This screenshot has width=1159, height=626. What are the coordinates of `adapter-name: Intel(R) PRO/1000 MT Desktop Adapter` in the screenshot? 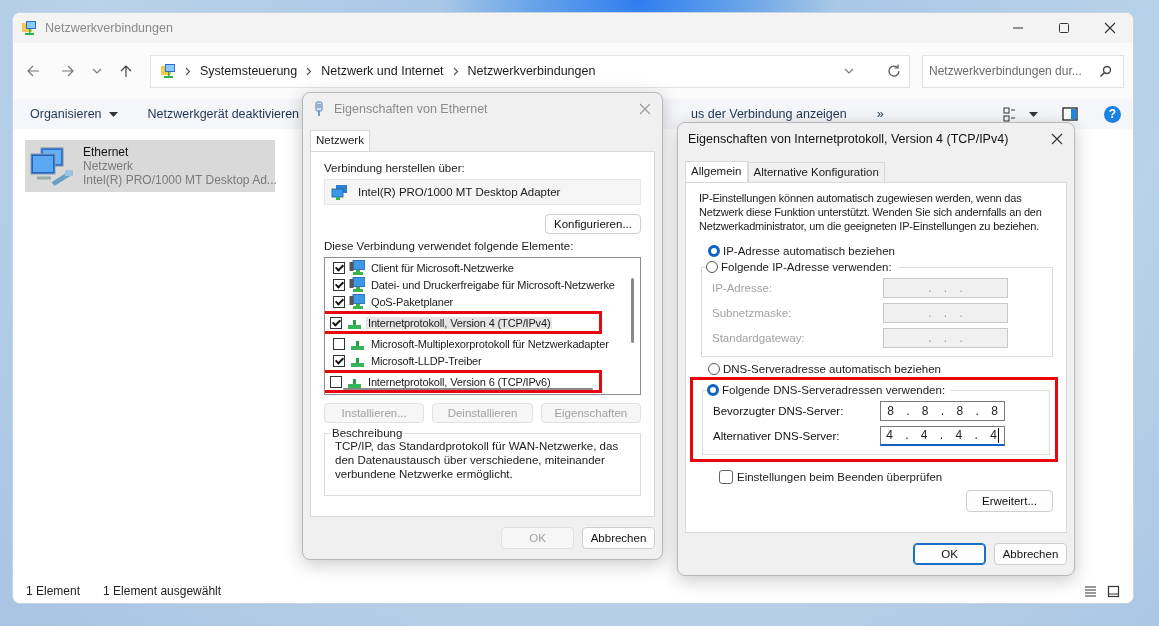 It's located at (459, 192).